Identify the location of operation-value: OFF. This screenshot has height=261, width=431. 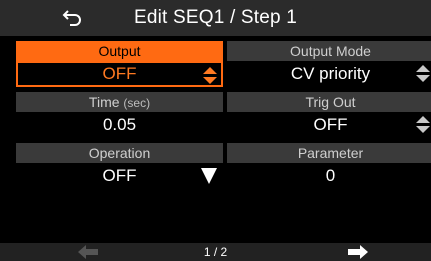
(119, 176).